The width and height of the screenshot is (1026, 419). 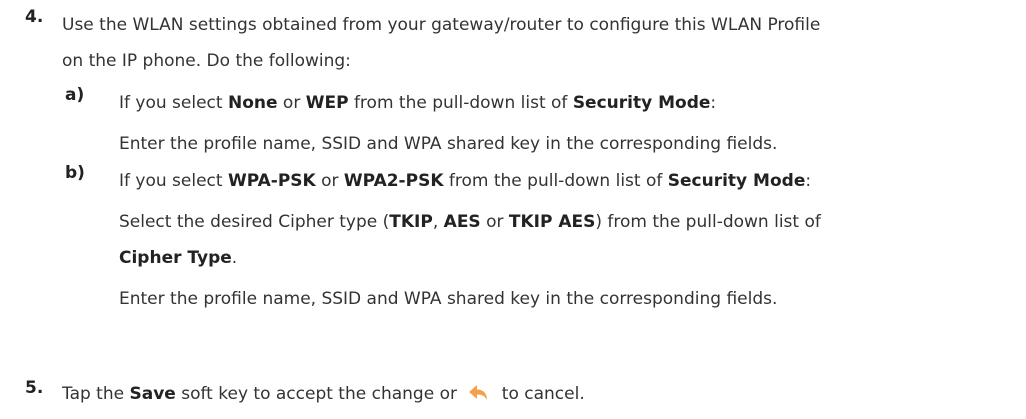 I want to click on cipher-option-tkip: TKIP, so click(x=411, y=222).